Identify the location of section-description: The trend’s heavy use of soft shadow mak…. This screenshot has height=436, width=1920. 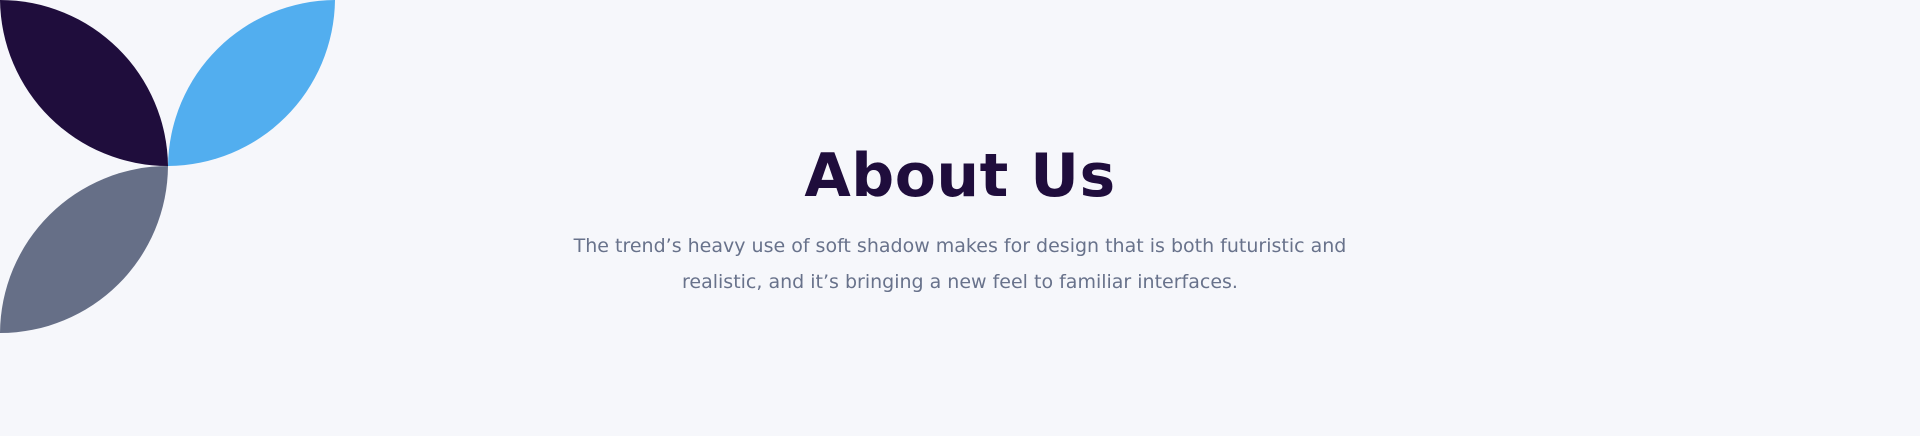
(960, 264).